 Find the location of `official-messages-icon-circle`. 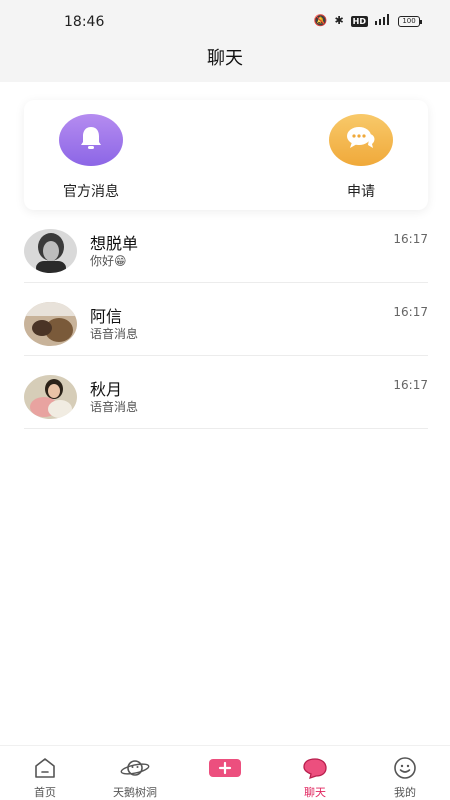

official-messages-icon-circle is located at coordinates (91, 140).